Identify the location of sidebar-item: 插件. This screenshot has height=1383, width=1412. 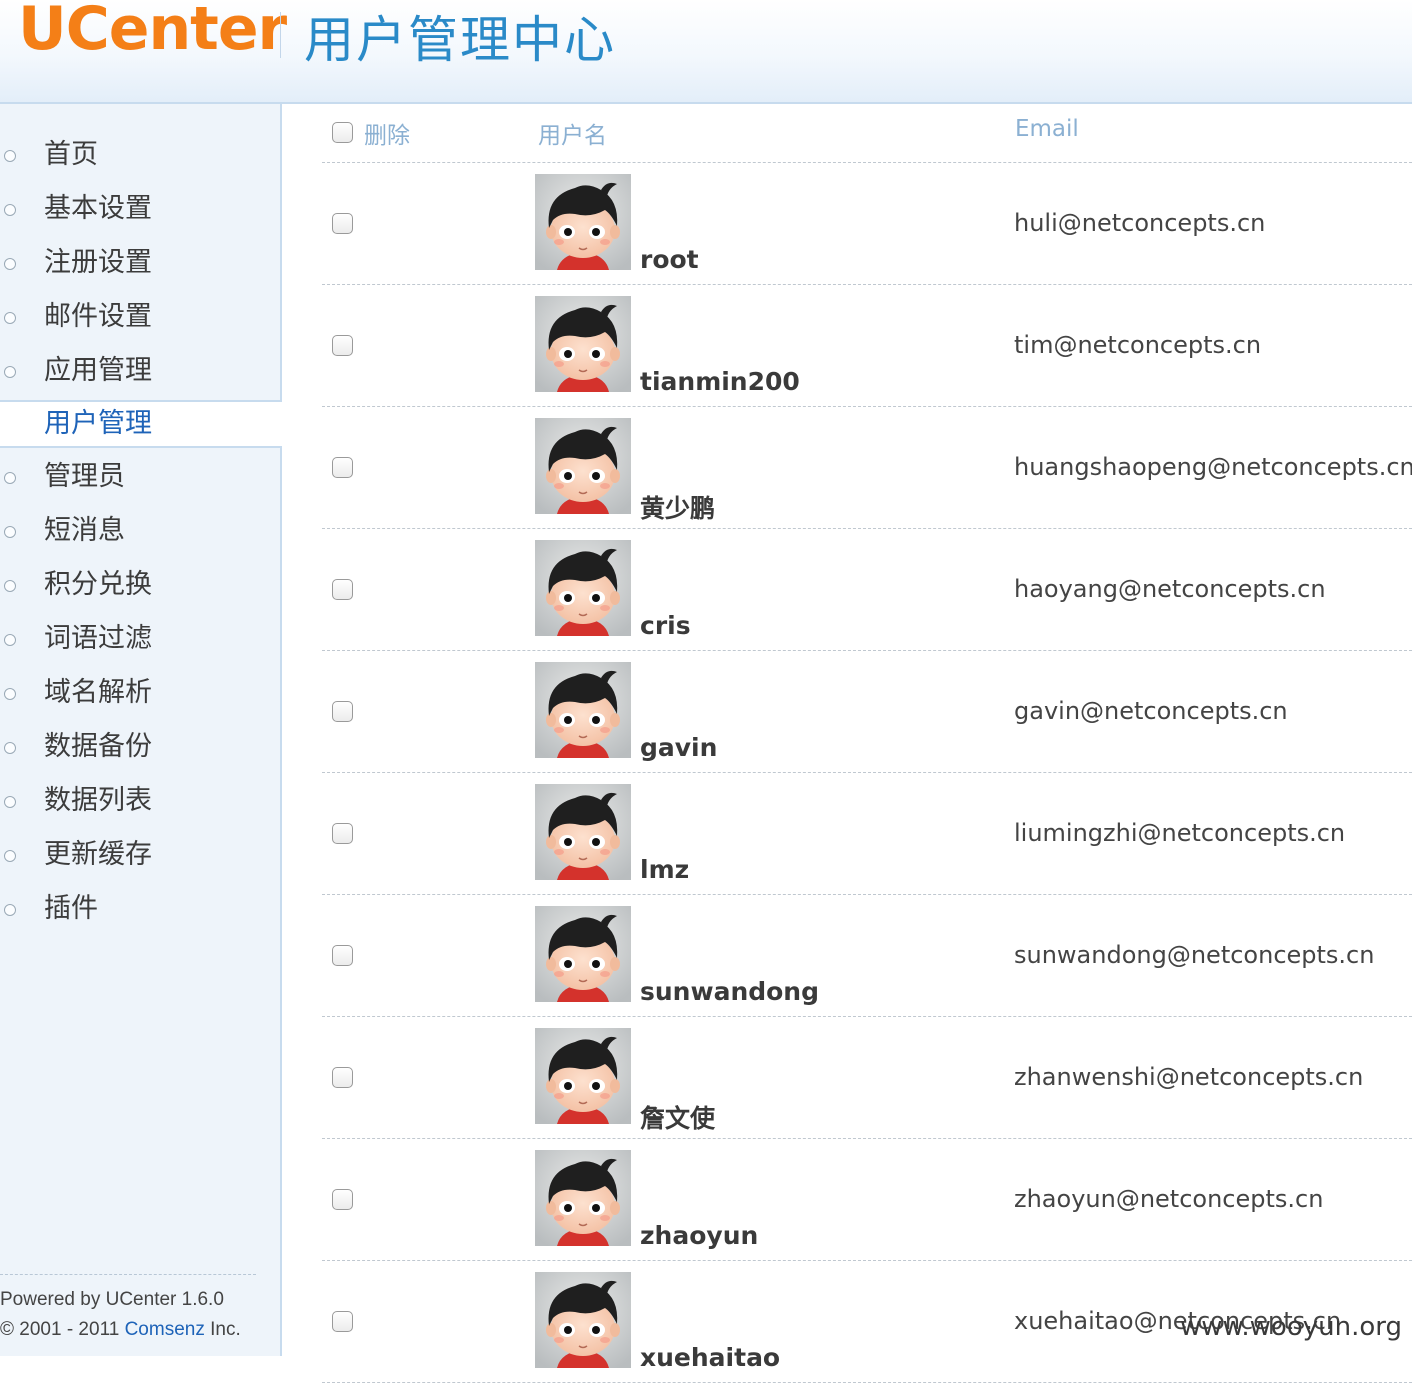
(140, 909).